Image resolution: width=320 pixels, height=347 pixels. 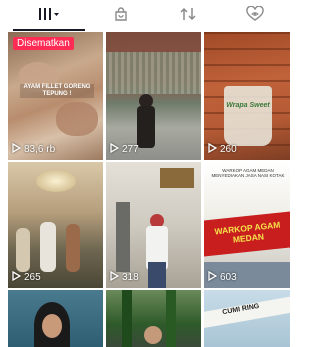 What do you see at coordinates (222, 277) in the screenshot?
I see `view-count: 603` at bounding box center [222, 277].